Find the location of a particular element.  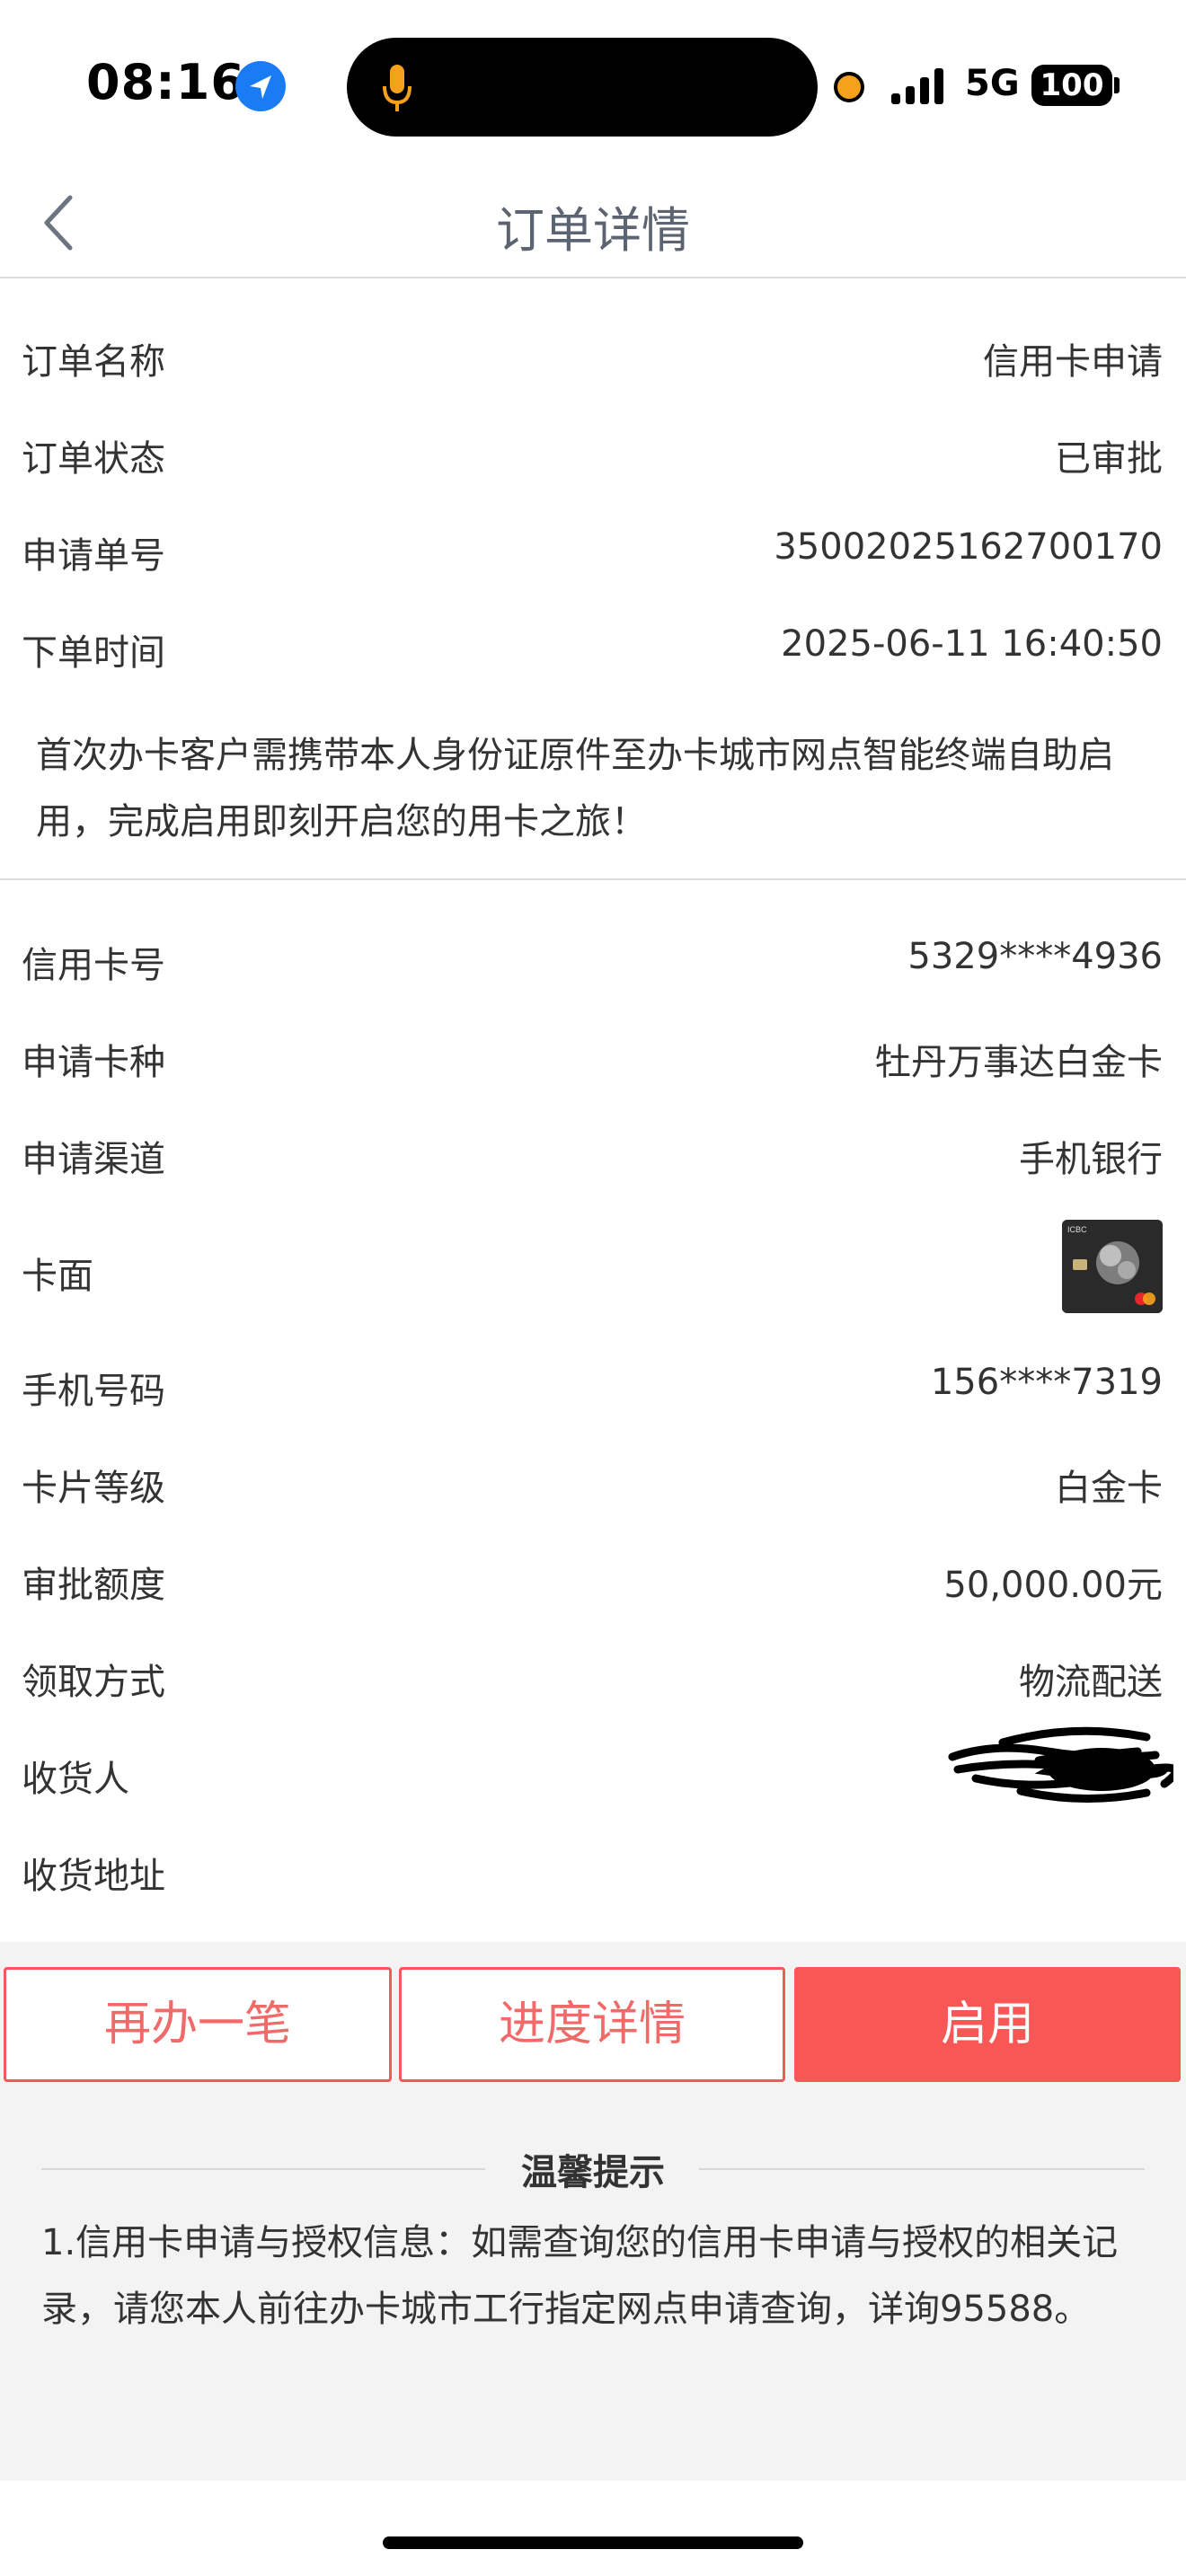

row-label: 收货地址 is located at coordinates (93, 1876).